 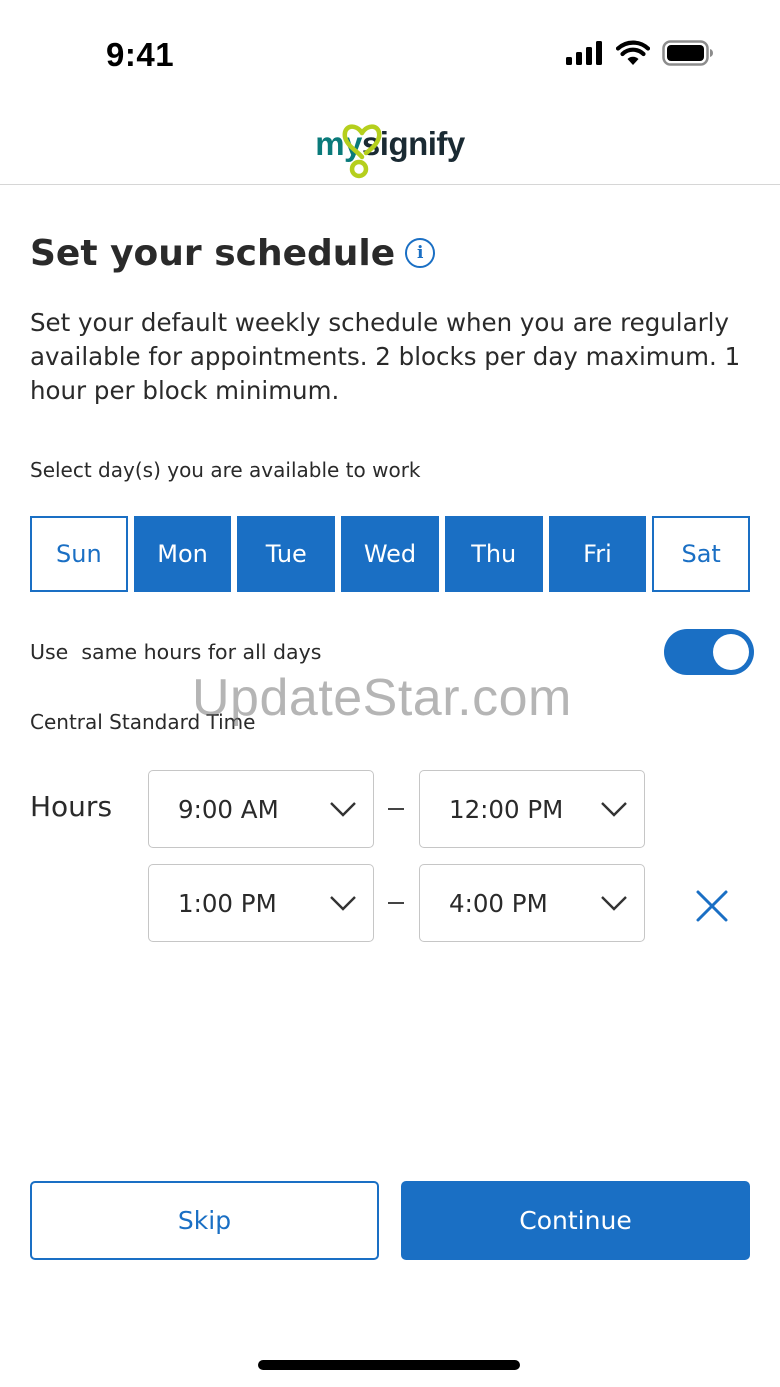 I want to click on cellular-signal-icon, so click(x=584, y=53).